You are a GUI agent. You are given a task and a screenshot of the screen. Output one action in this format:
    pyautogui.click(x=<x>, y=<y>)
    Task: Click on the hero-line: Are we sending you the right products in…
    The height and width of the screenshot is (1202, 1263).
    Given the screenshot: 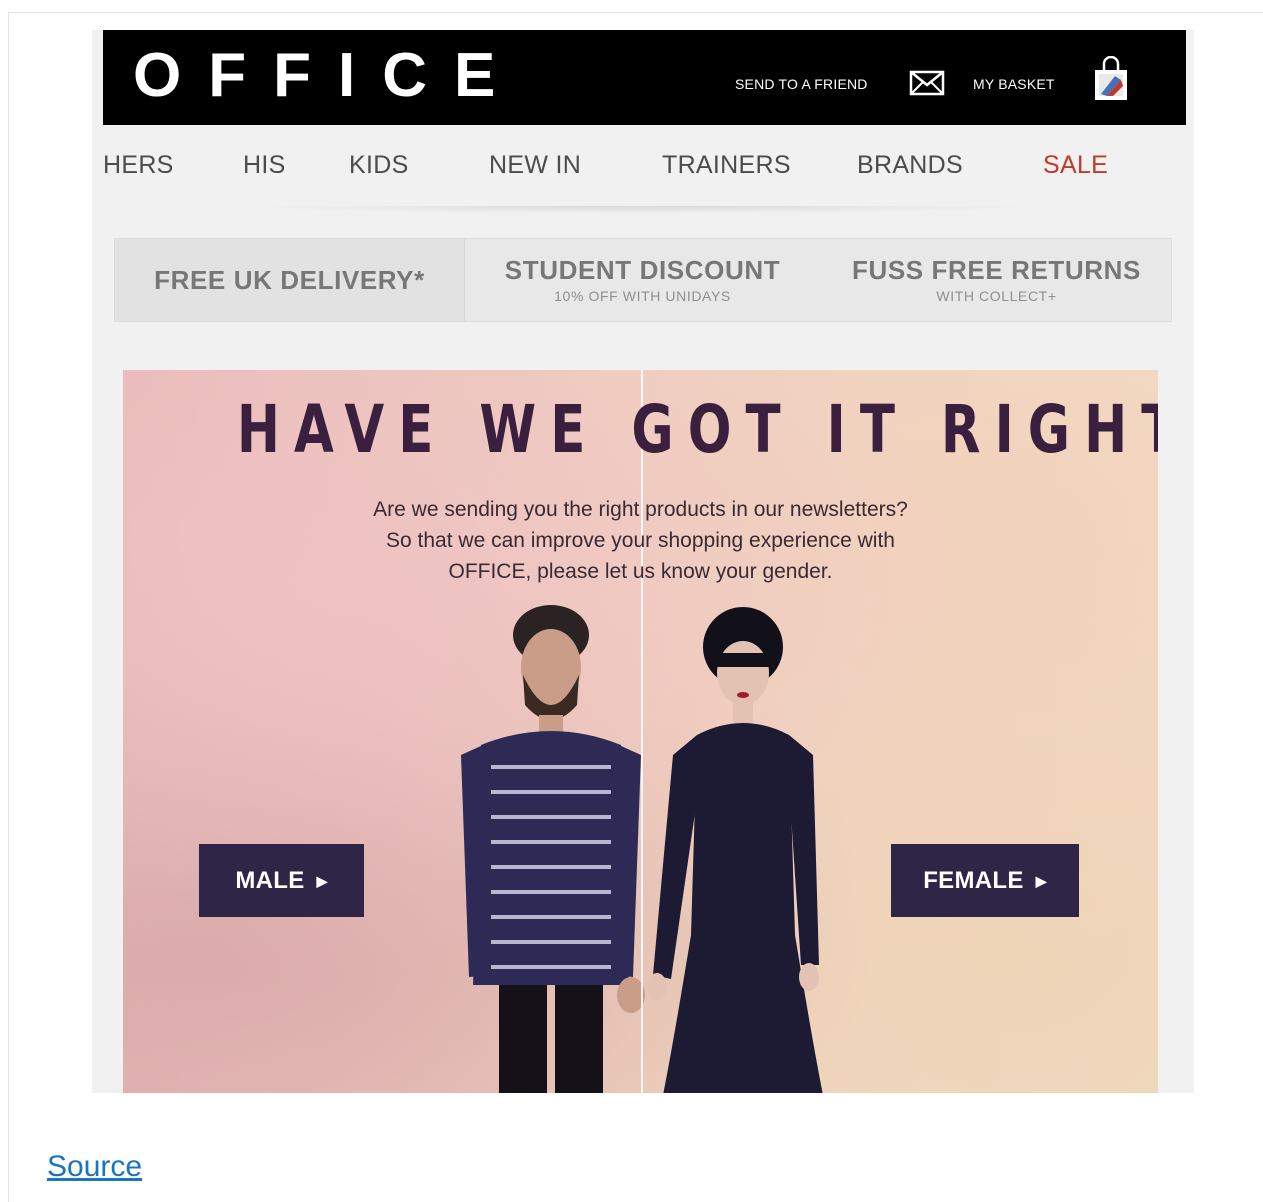 What is the action you would take?
    pyautogui.click(x=640, y=509)
    